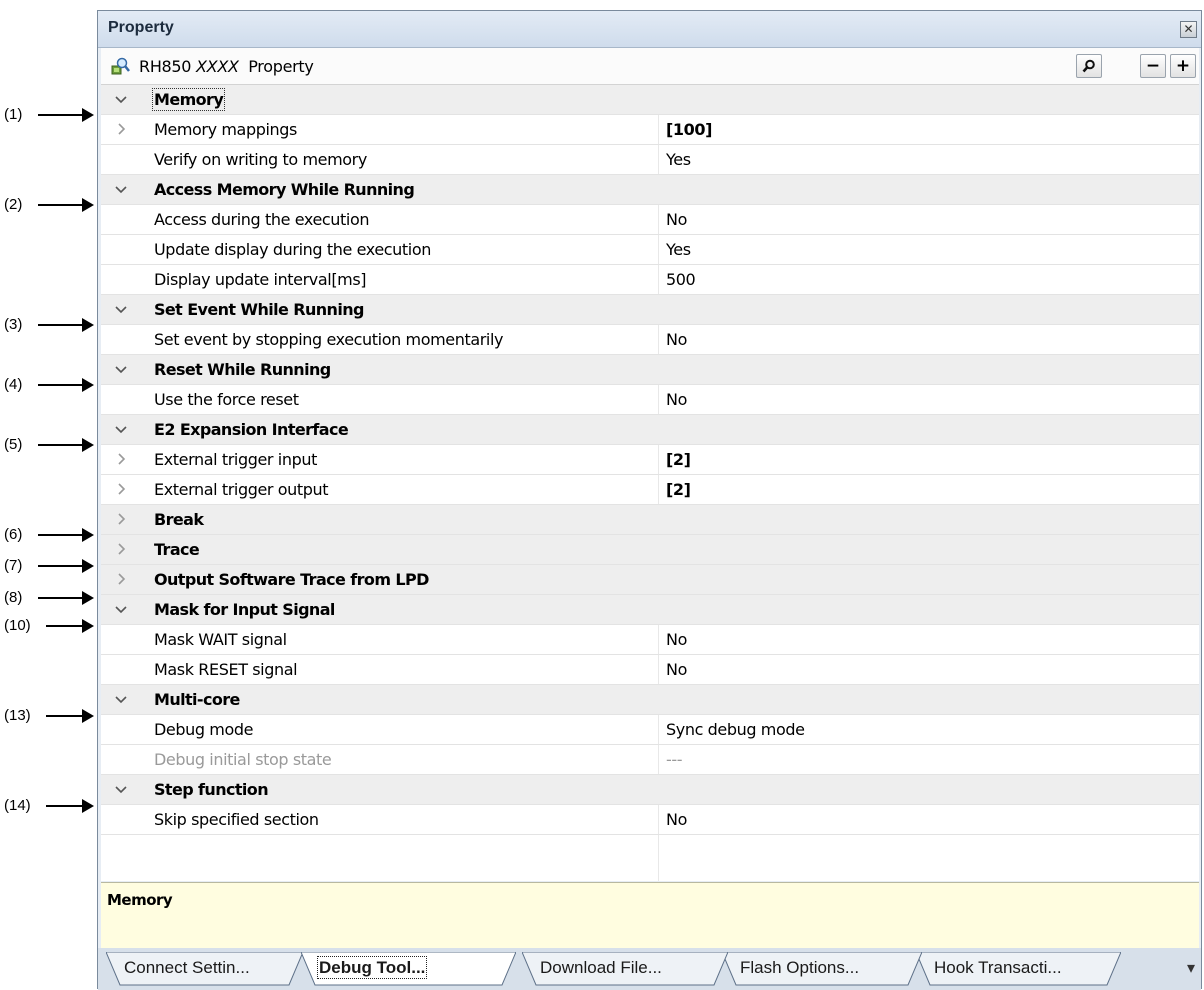  Describe the element at coordinates (211, 789) in the screenshot. I see `category-name: Step function` at that location.